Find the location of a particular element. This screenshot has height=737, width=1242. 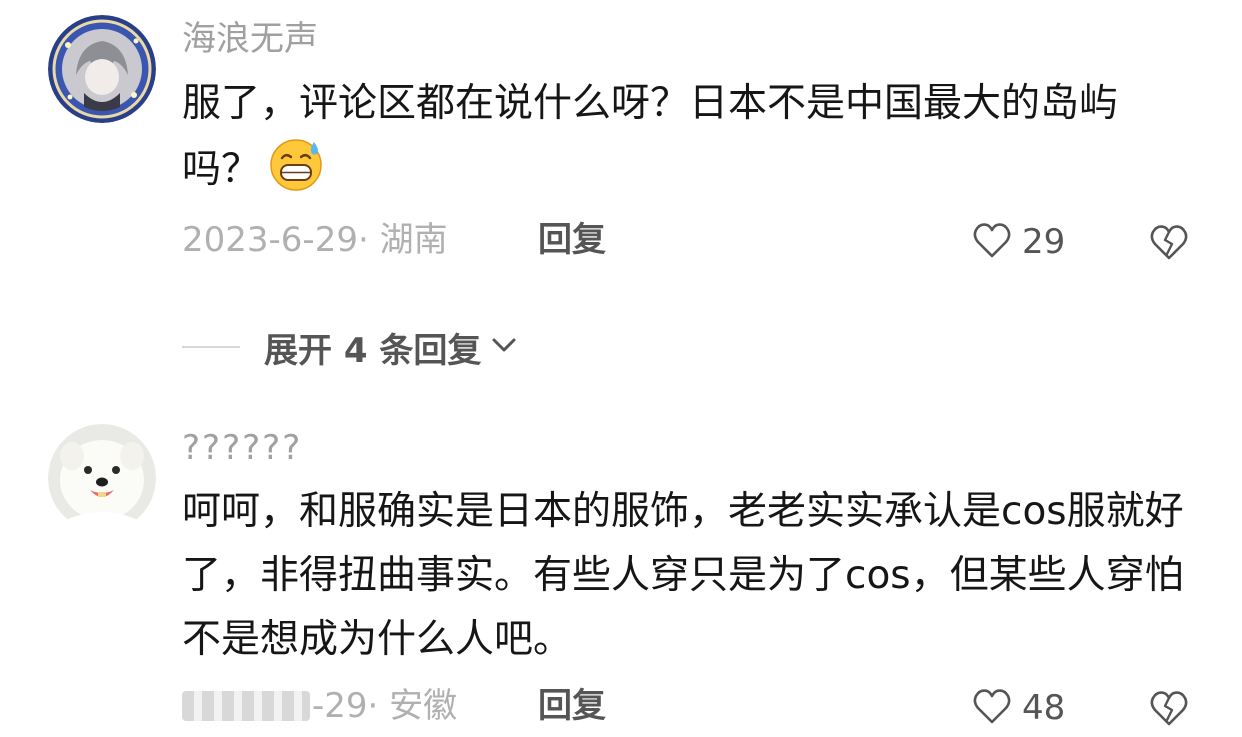

like-button: 29 is located at coordinates (1018, 242).